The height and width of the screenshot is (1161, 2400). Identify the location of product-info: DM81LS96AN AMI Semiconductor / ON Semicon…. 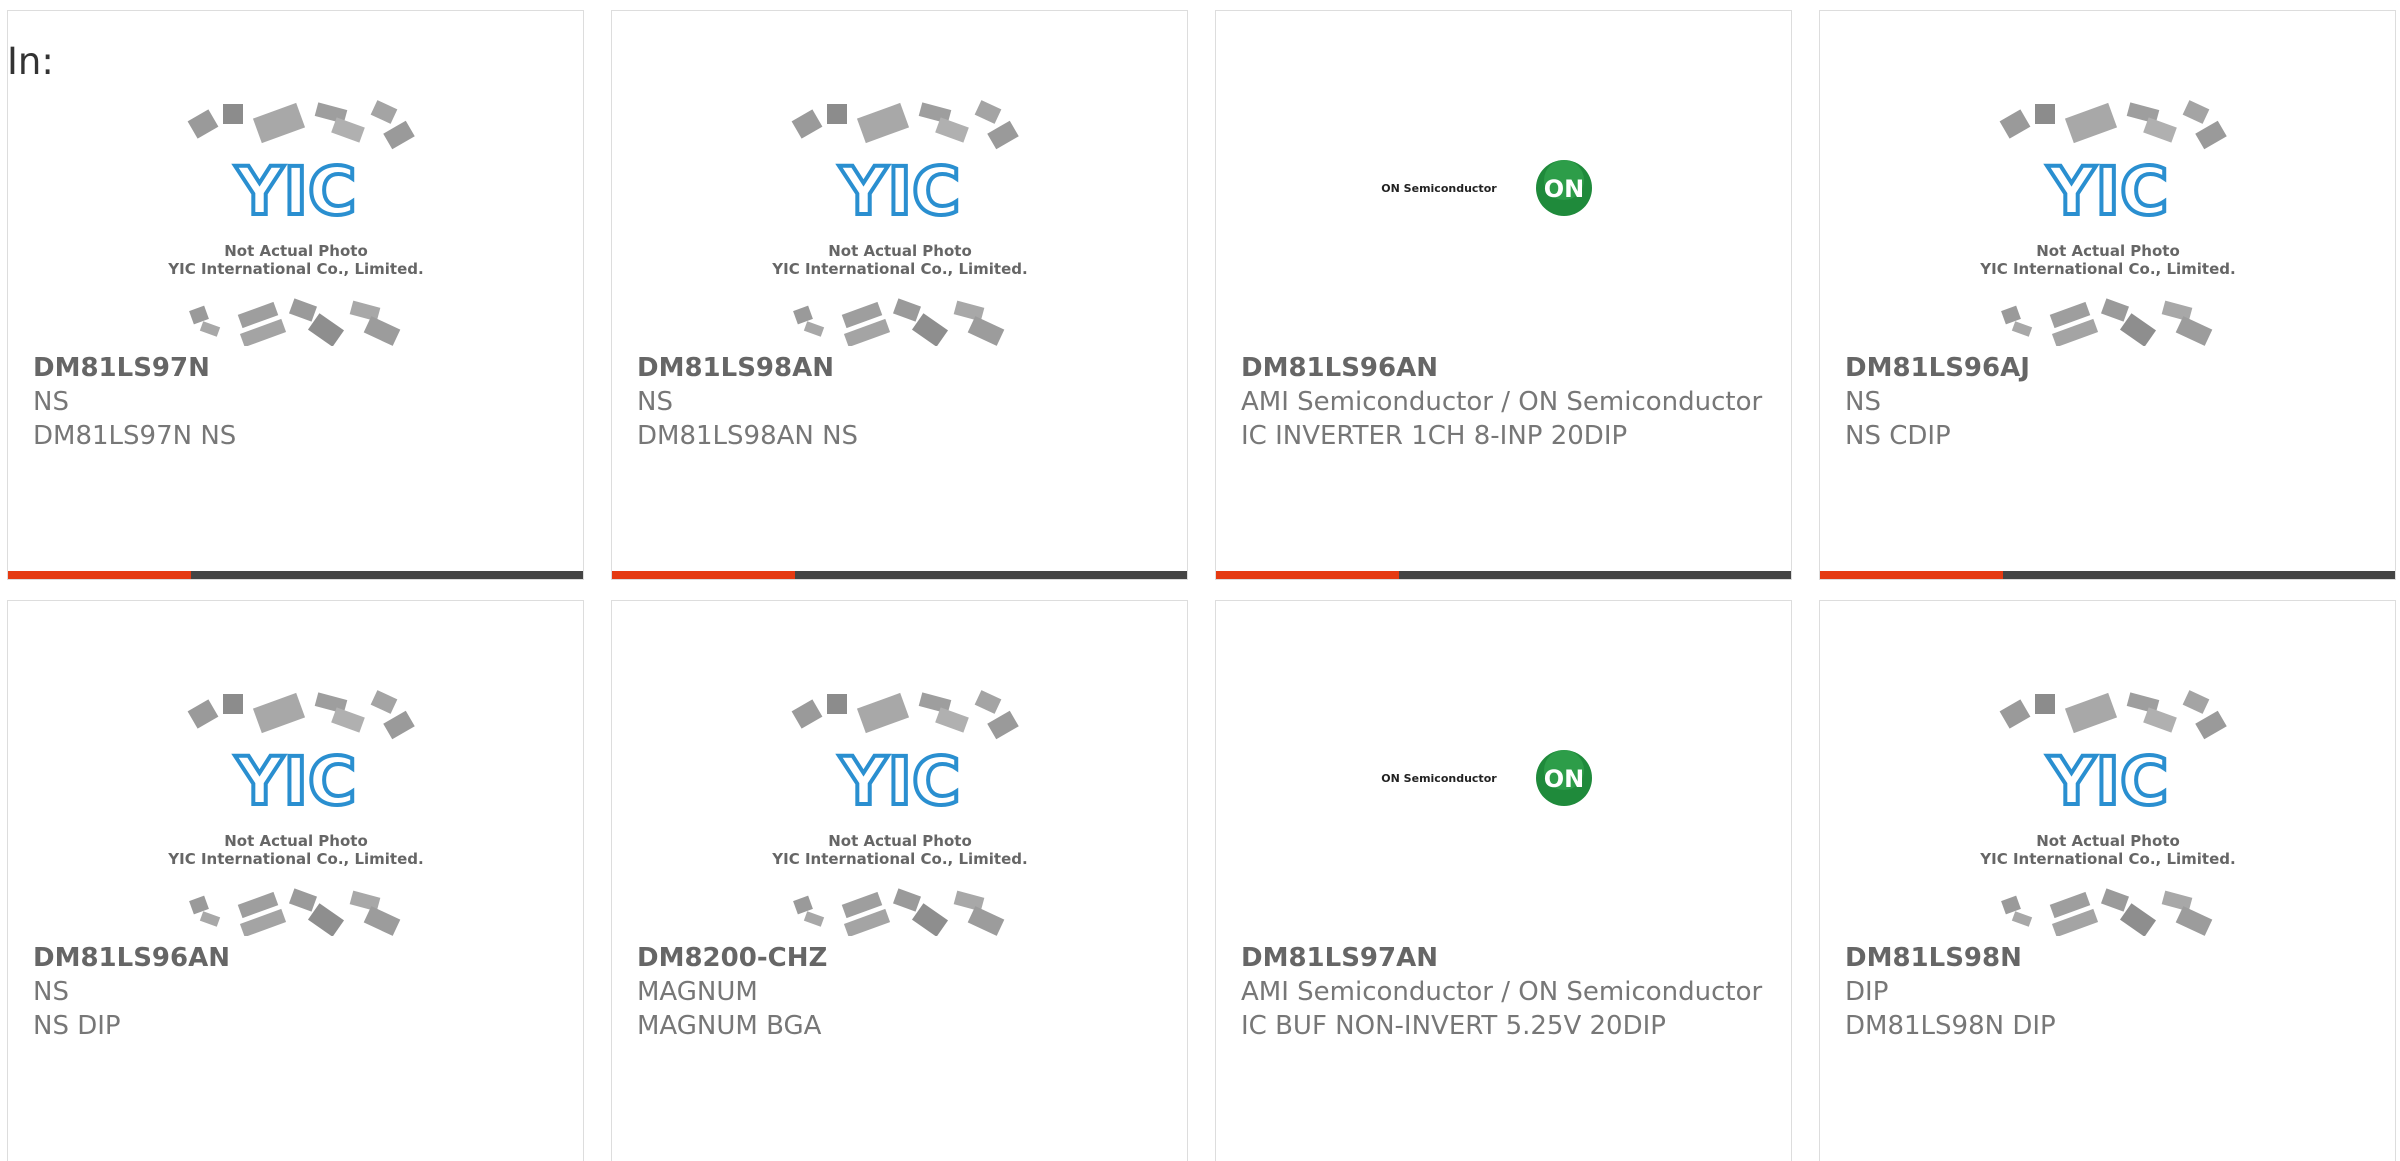
(1506, 402).